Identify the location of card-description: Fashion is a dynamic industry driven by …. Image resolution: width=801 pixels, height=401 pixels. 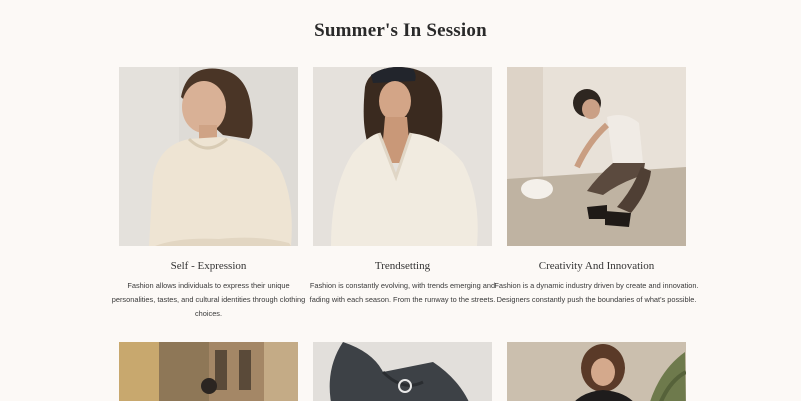
(596, 292).